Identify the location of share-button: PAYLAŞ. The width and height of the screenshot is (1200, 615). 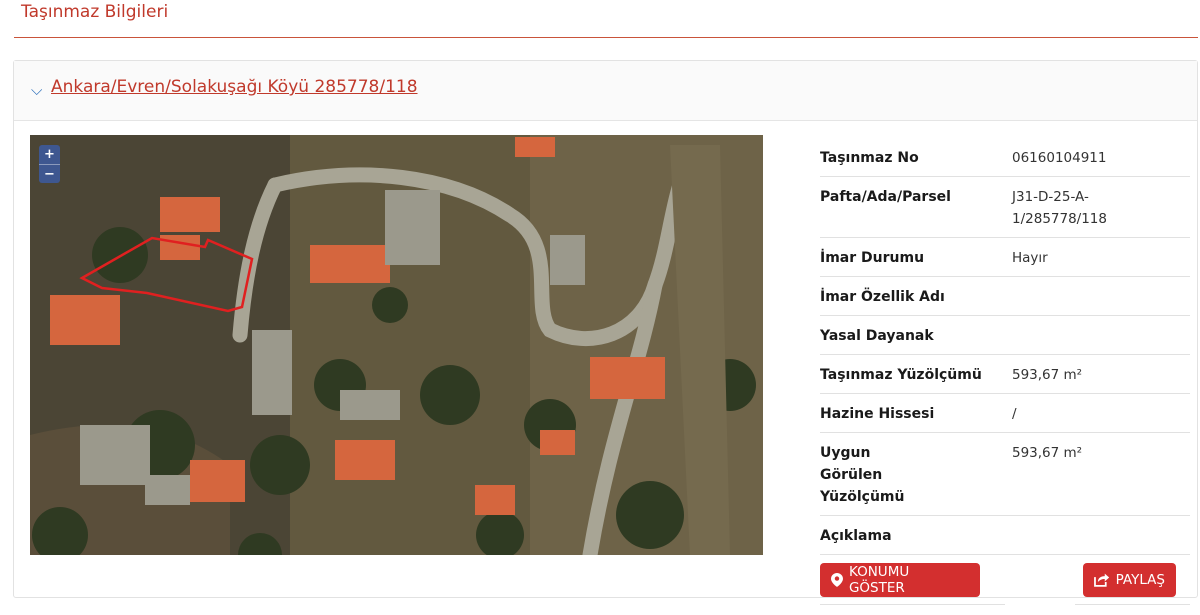
(1129, 580).